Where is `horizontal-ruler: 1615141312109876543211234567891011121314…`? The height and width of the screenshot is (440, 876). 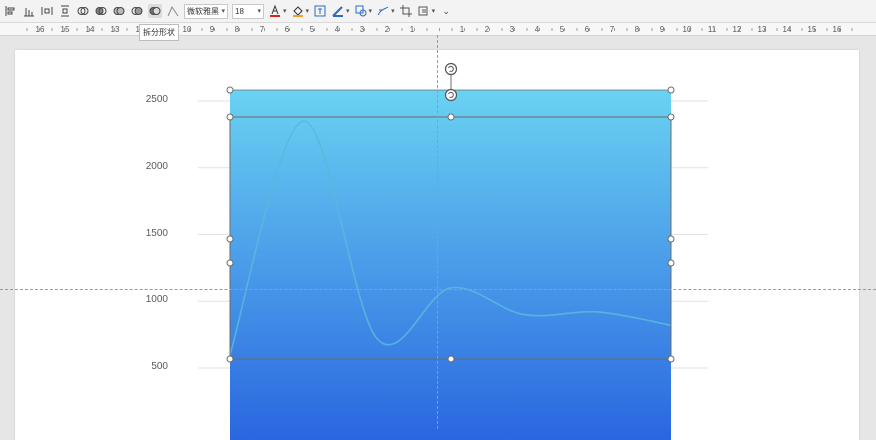 horizontal-ruler: 1615141312109876543211234567891011121314… is located at coordinates (438, 29).